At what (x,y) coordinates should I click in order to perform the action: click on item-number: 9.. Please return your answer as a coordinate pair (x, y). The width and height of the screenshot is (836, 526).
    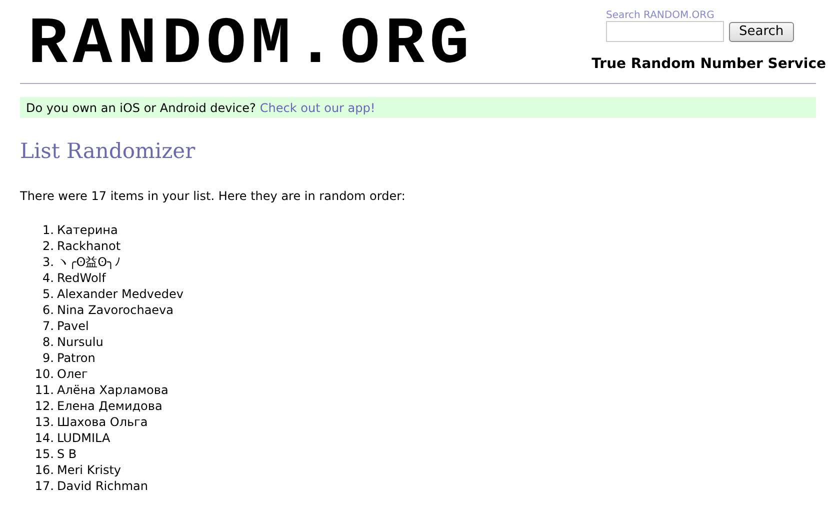
    Looking at the image, I should click on (48, 358).